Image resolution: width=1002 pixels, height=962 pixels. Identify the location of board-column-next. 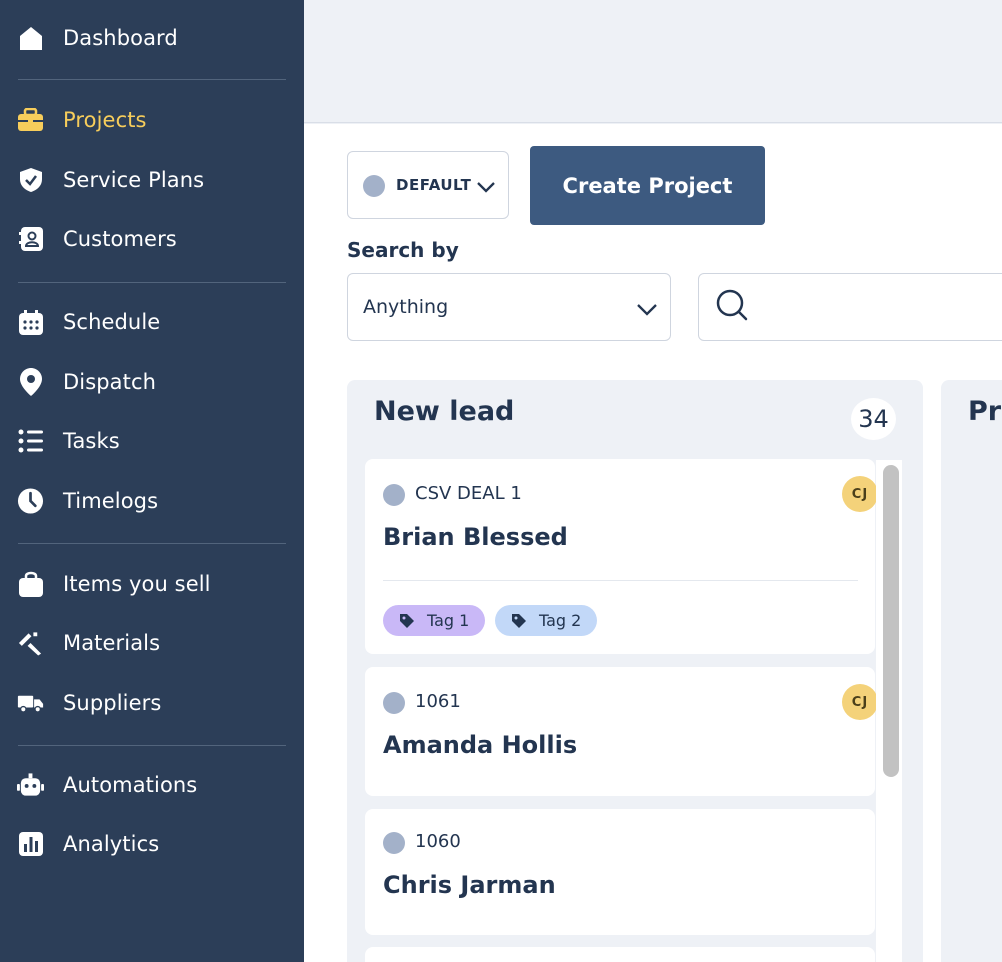
(971, 671).